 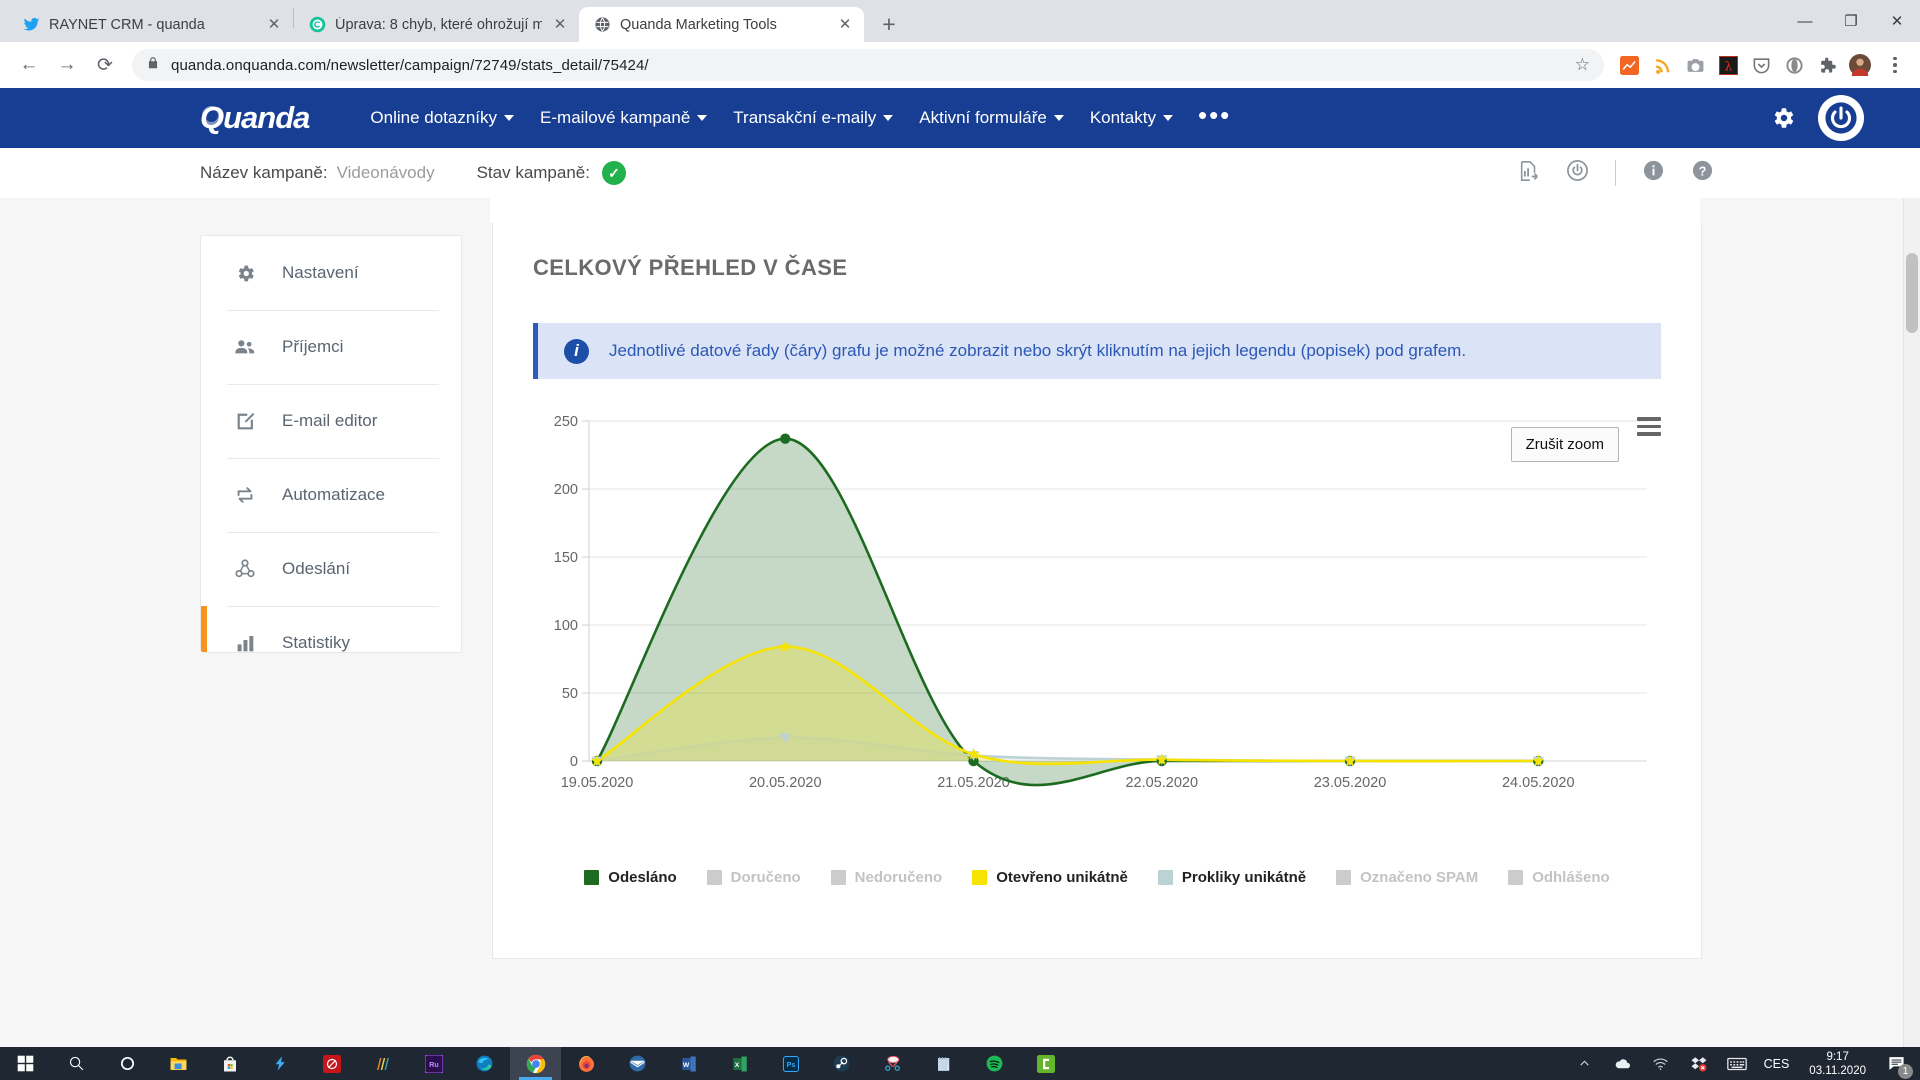 I want to click on chevron-up-icon, so click(x=1585, y=1063).